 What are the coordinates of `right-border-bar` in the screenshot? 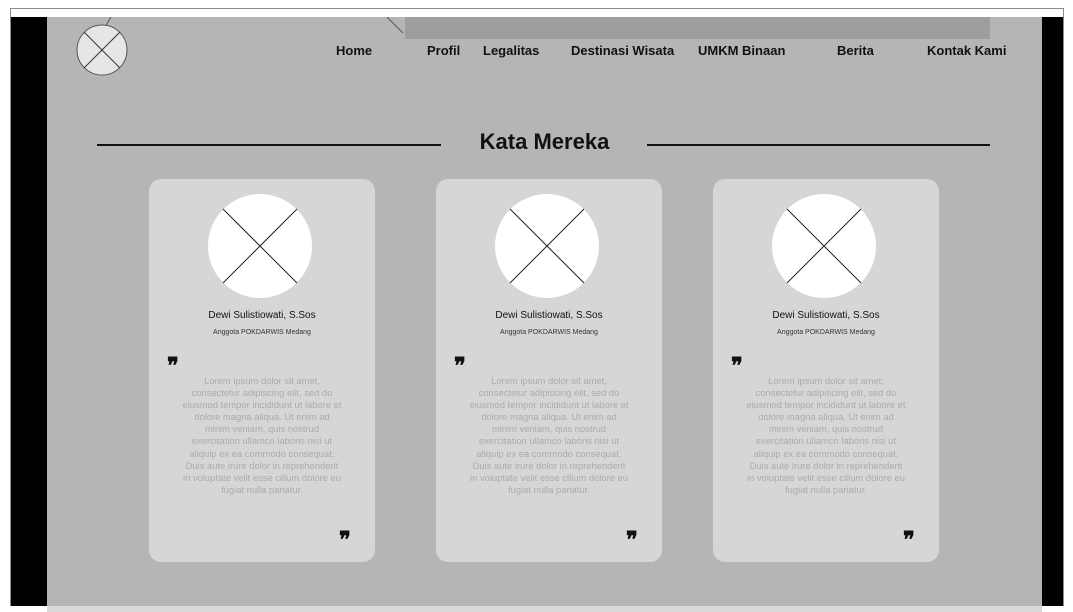 It's located at (1052, 311).